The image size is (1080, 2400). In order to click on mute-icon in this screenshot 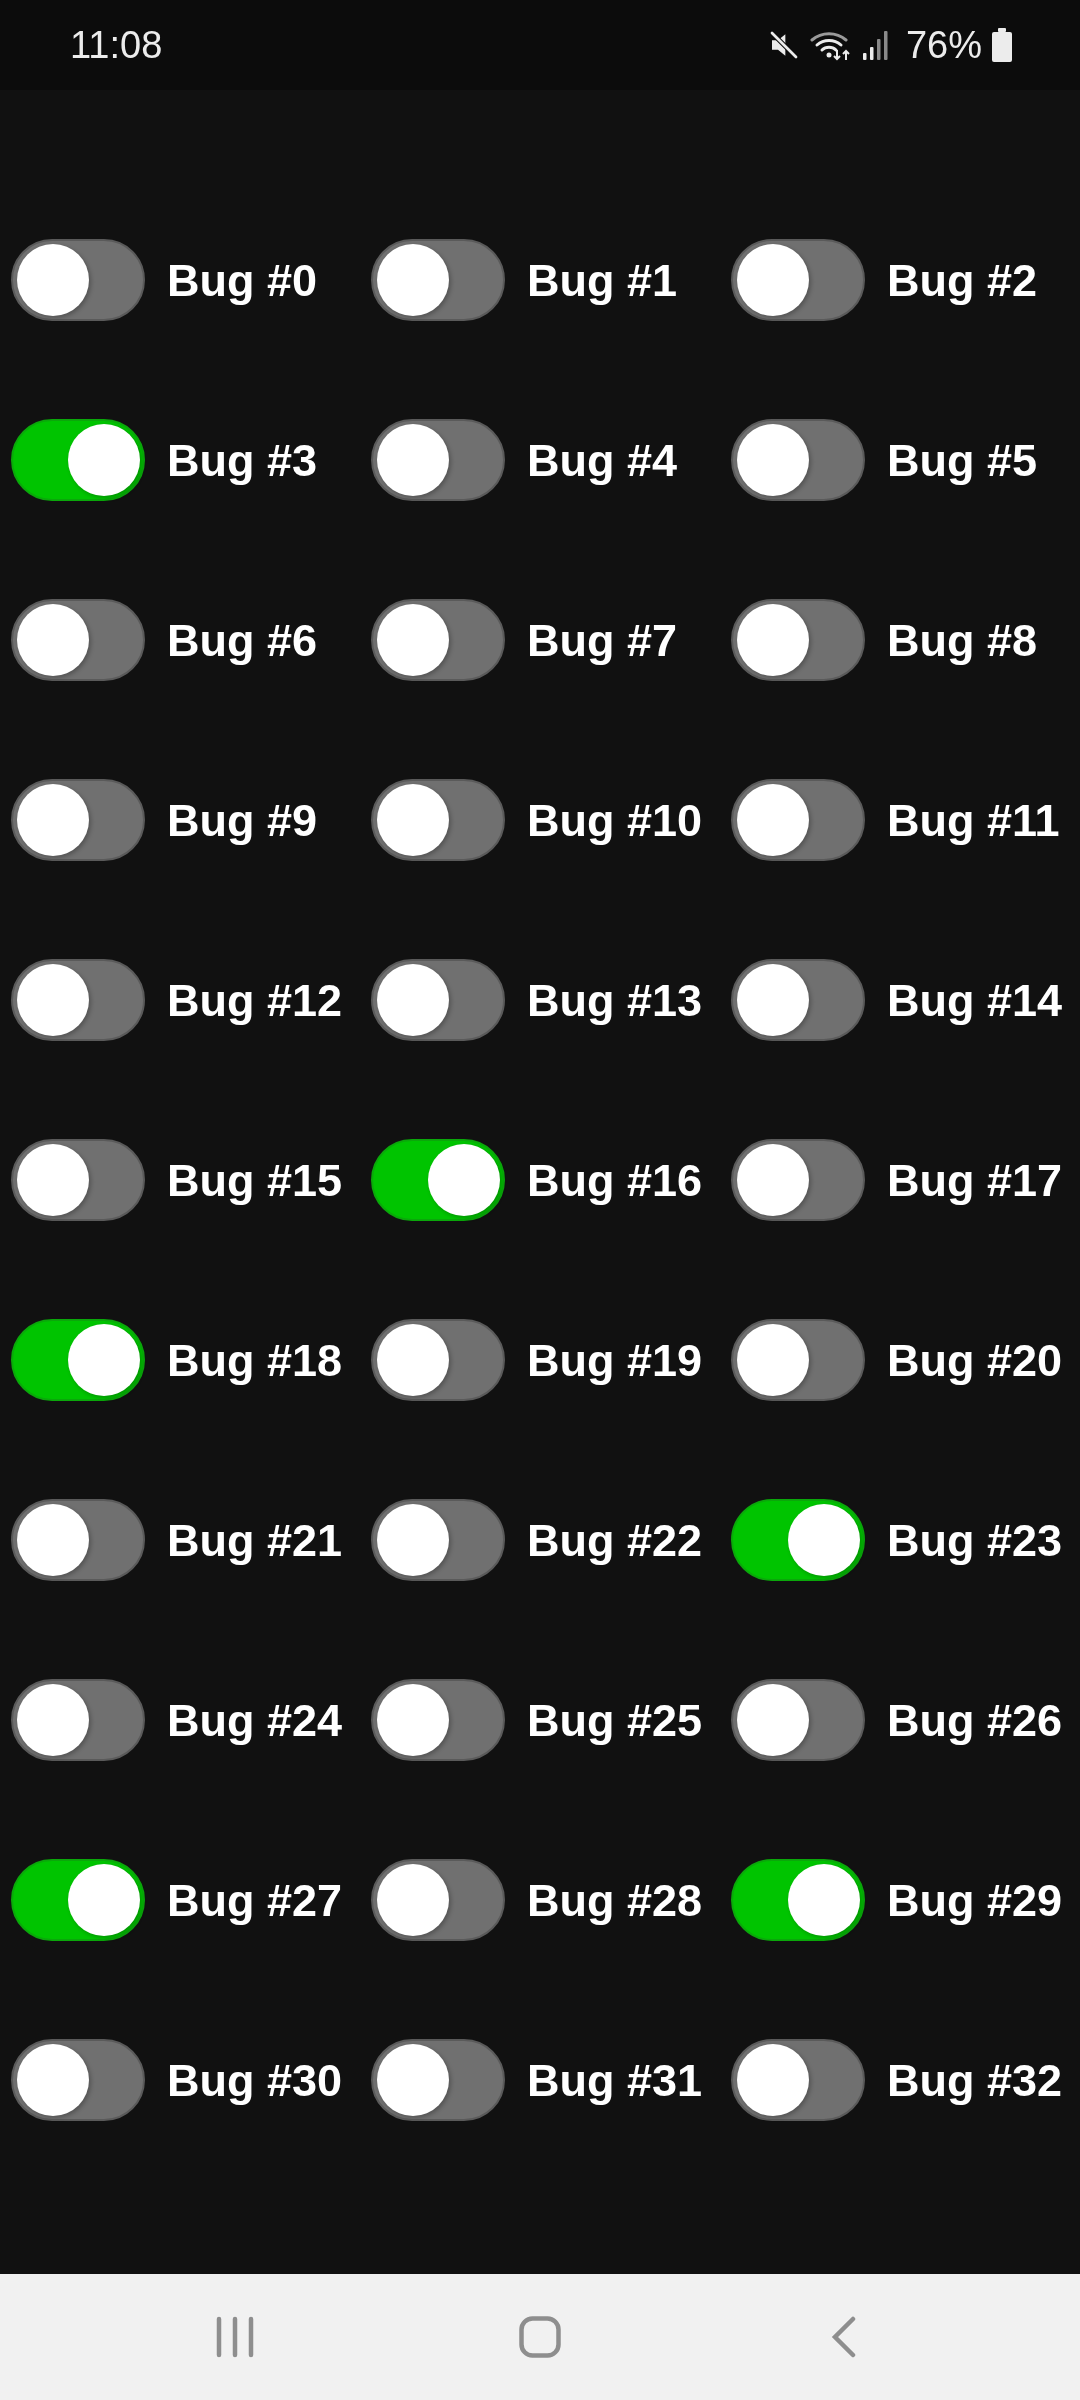, I will do `click(783, 45)`.